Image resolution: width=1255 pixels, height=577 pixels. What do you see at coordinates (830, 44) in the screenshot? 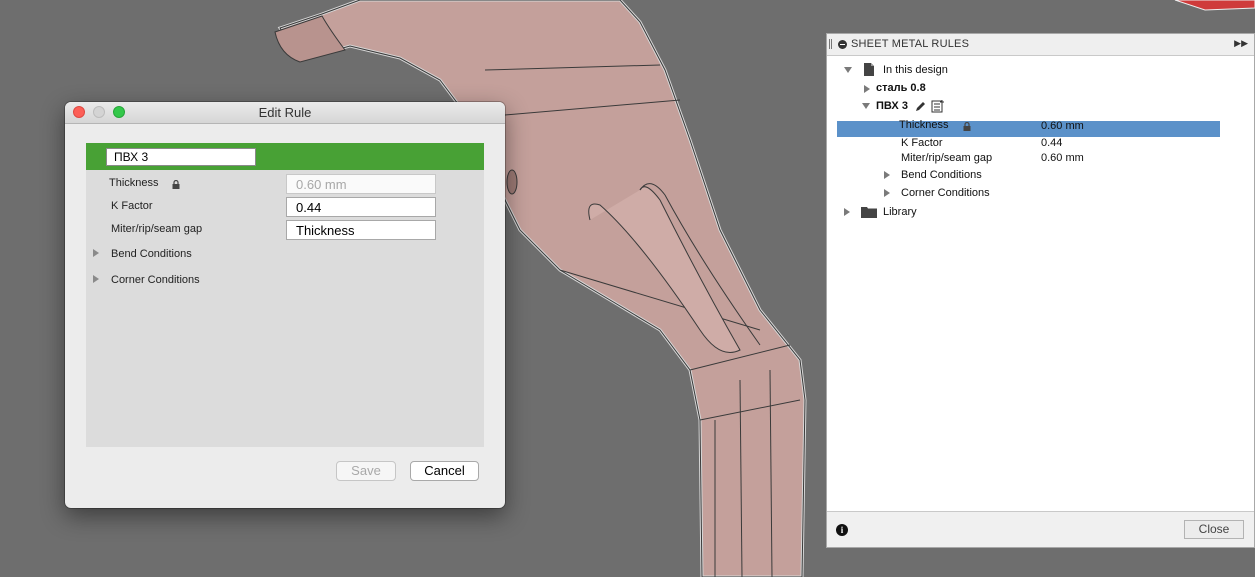
I see `drag-grip-icon` at bounding box center [830, 44].